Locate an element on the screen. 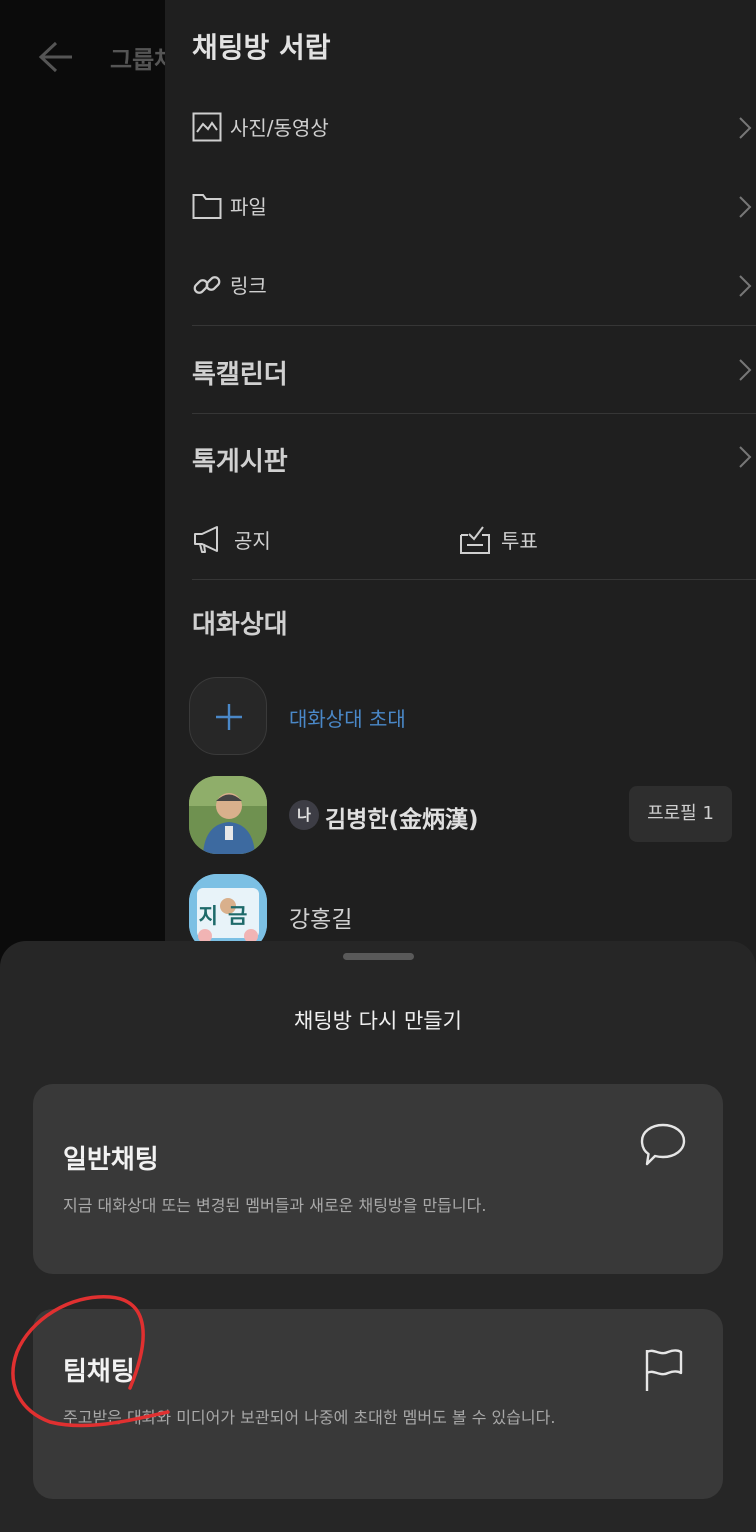  profile-button: 프로필 1 is located at coordinates (680, 814).